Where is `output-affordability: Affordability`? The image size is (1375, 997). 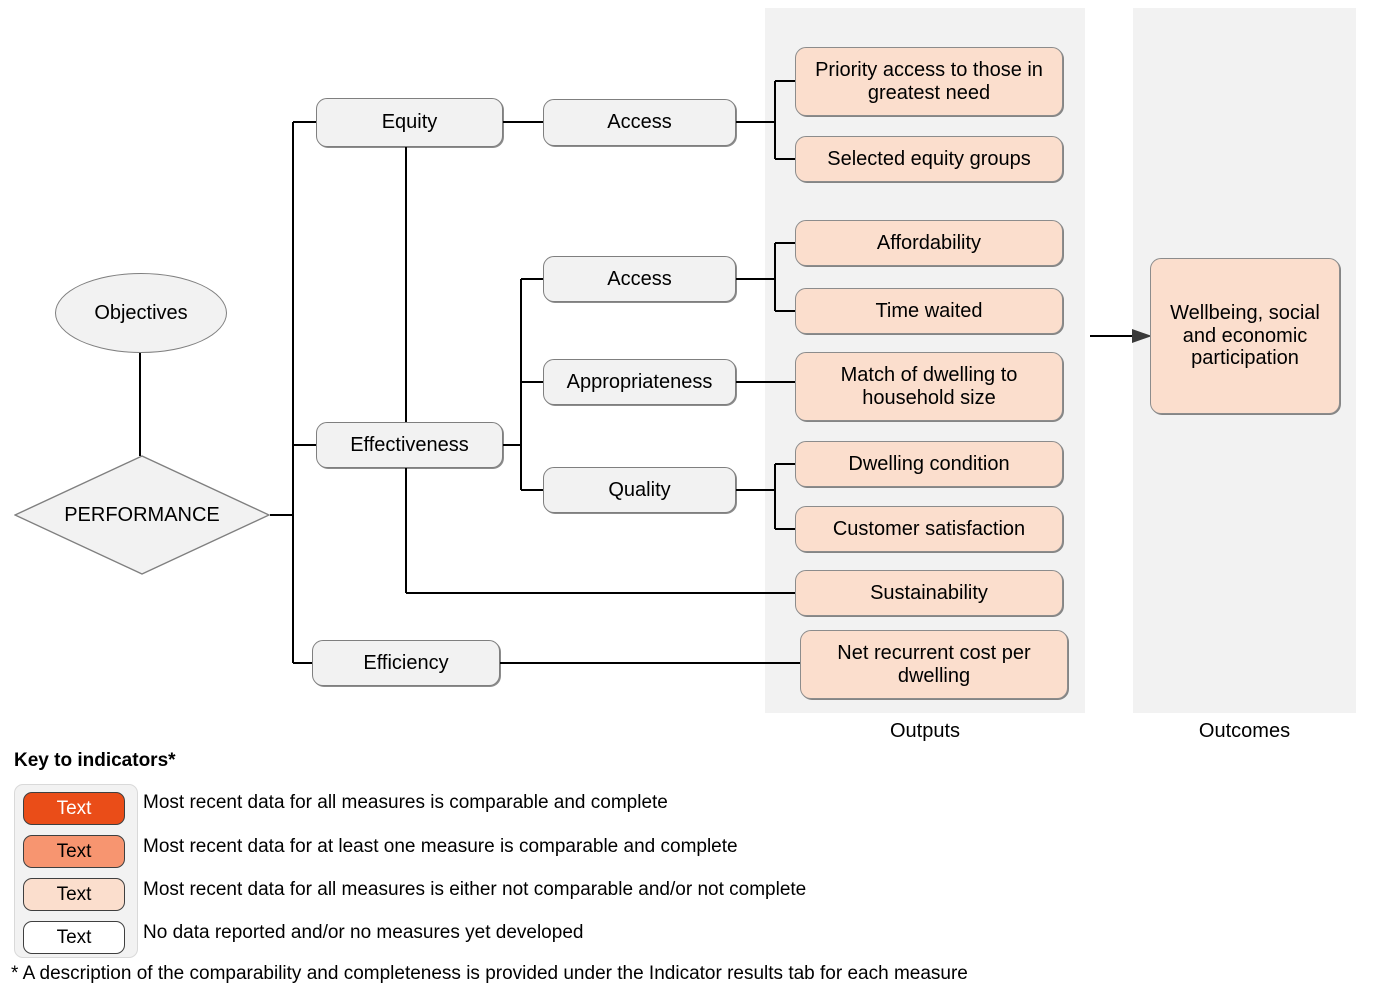 output-affordability: Affordability is located at coordinates (929, 243).